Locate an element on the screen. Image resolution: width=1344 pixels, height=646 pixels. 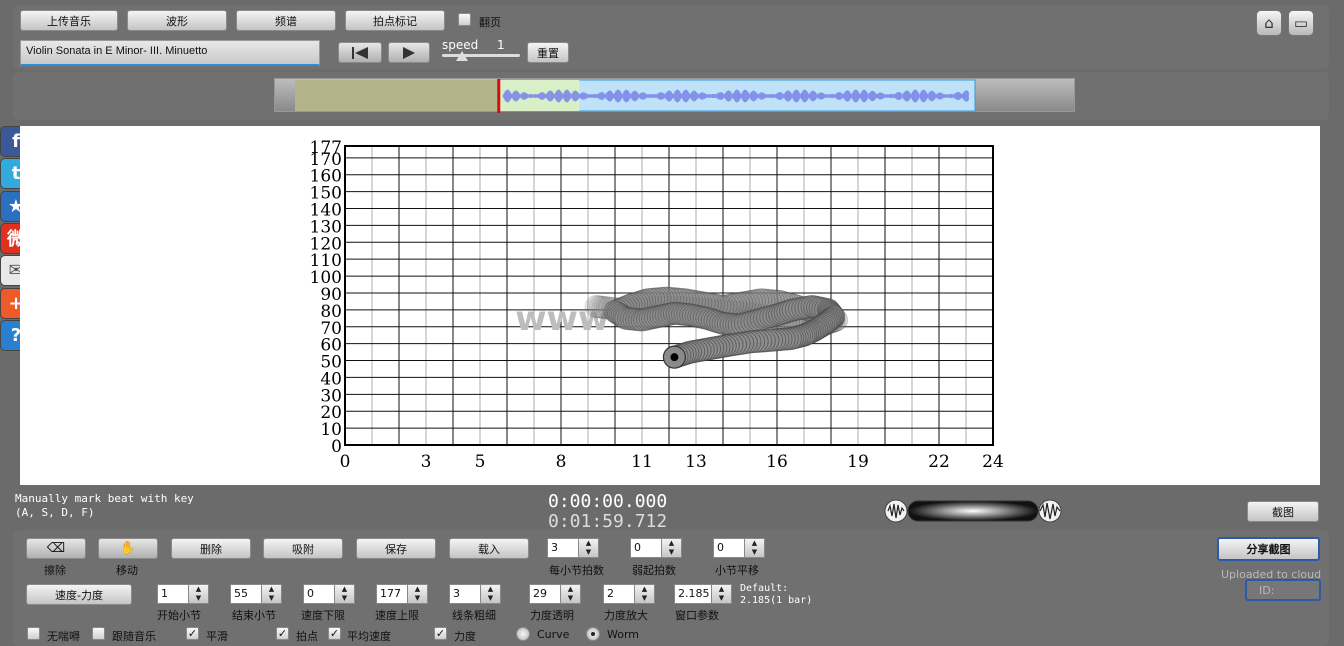
upbeat-stepper: 0 ▲ ▼ is located at coordinates (656, 548).